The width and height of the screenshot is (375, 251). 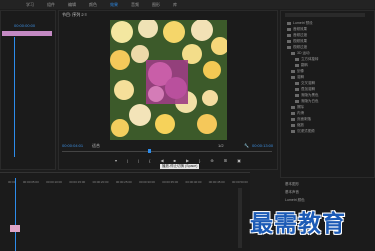 I want to click on effects-item: 3D 运动, so click(x=300, y=53).